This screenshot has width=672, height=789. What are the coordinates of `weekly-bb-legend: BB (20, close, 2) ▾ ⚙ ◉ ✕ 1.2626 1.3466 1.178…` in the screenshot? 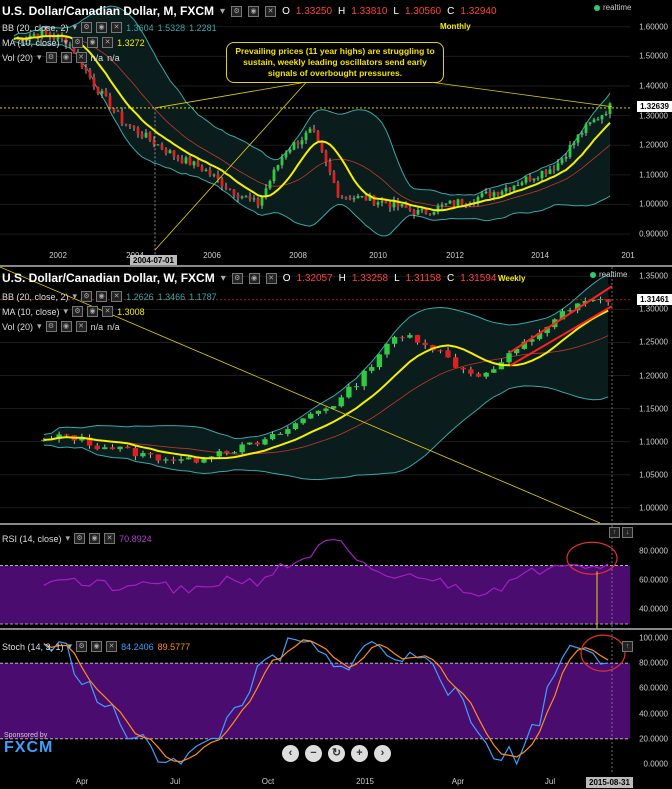 It's located at (109, 296).